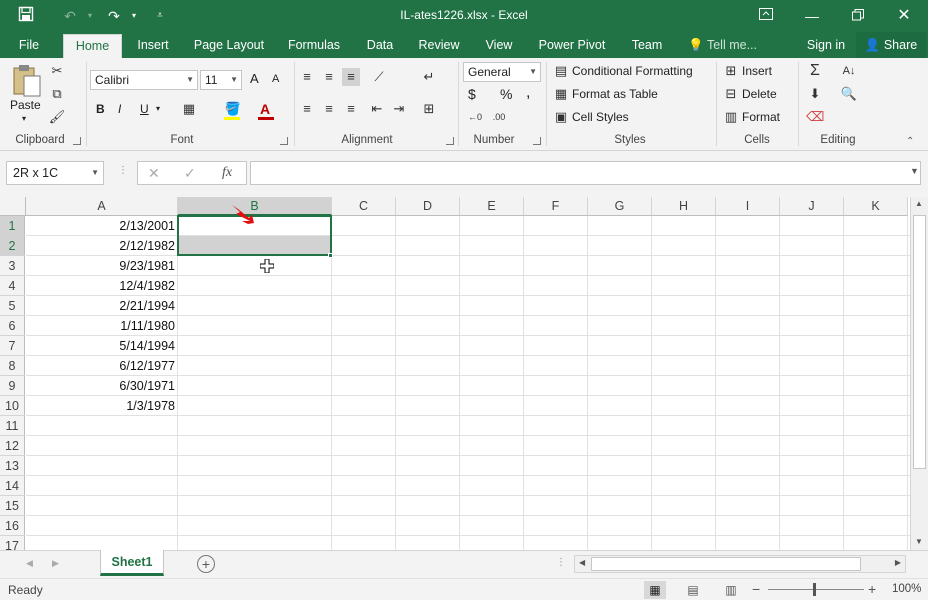  Describe the element at coordinates (904, 16) in the screenshot. I see `close-icon: ✕` at that location.